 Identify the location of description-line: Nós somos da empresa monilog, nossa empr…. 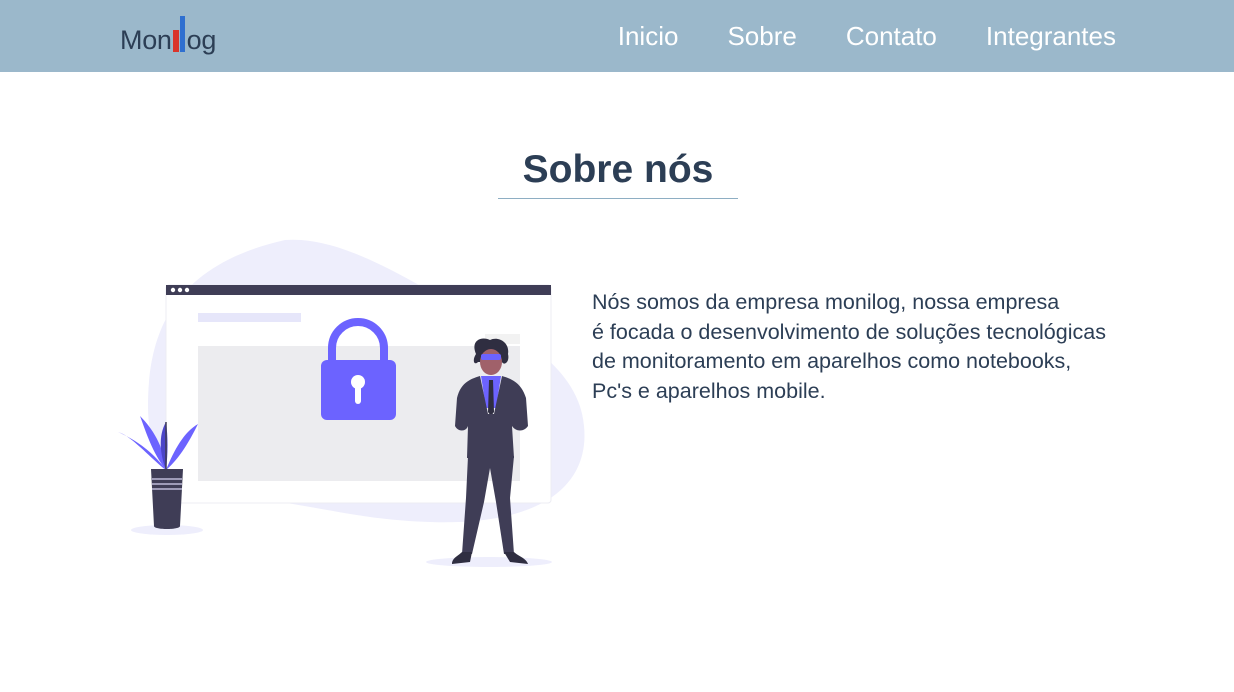
(826, 302).